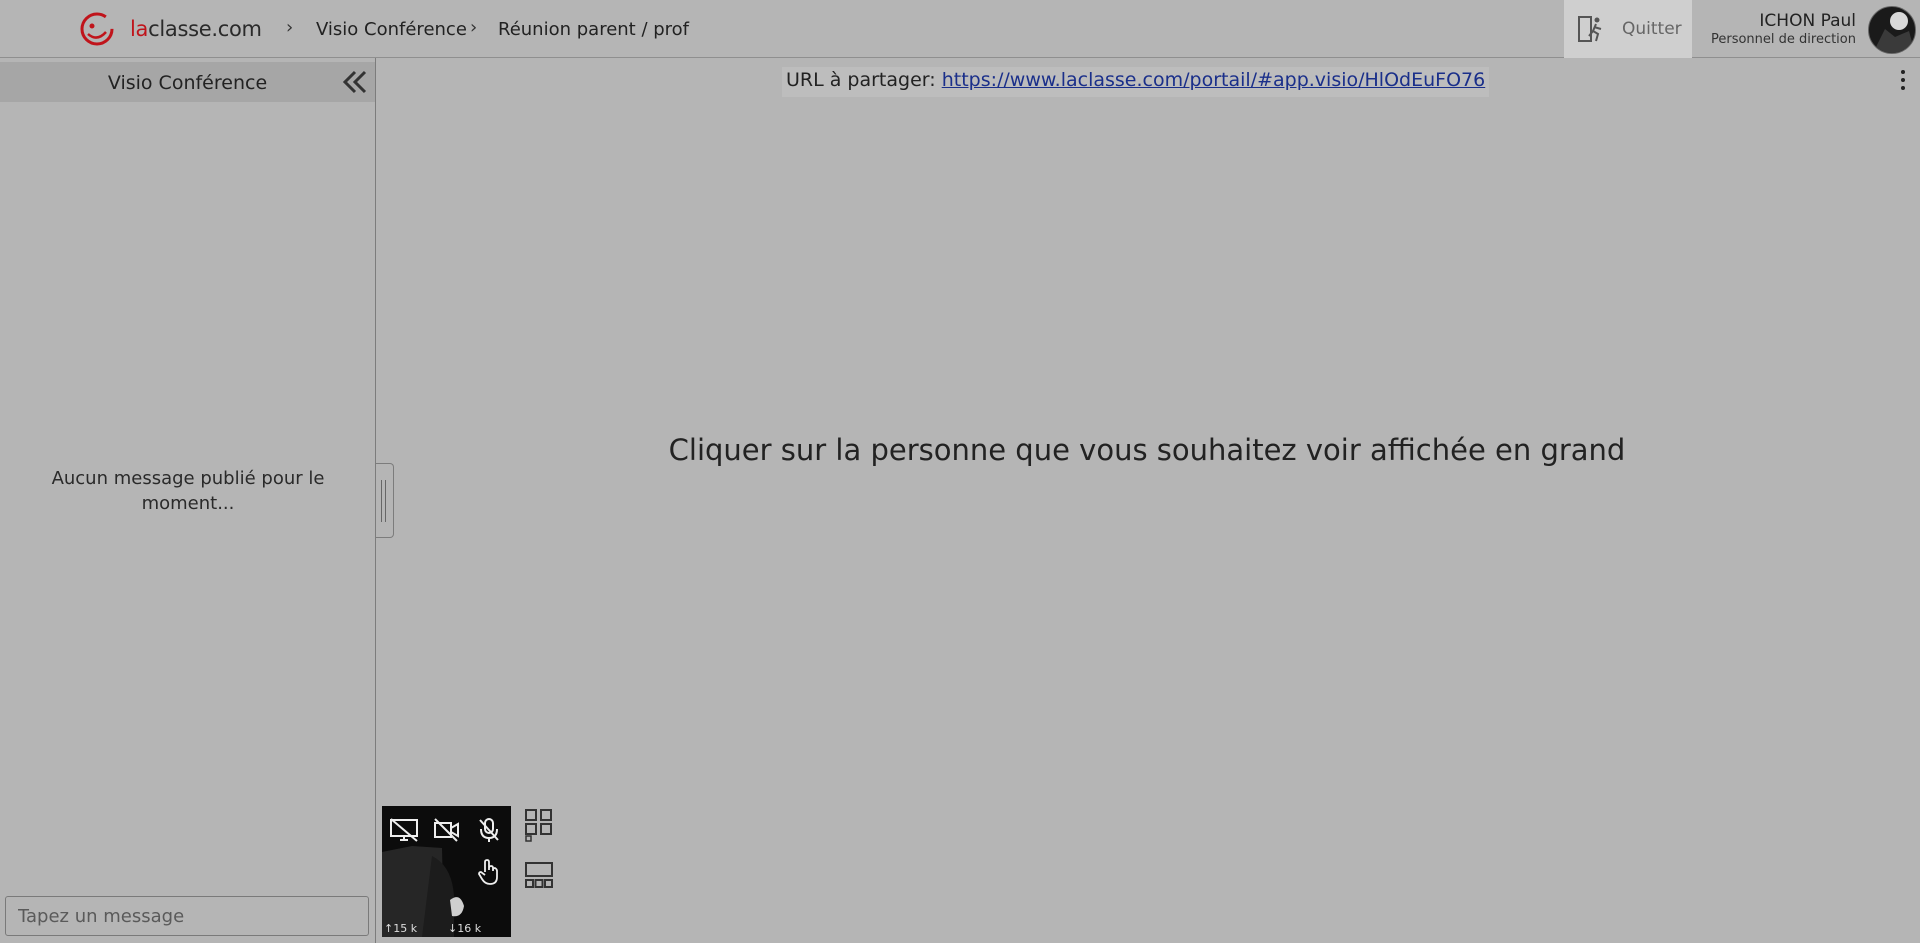  Describe the element at coordinates (1590, 29) in the screenshot. I see `exit-icon` at that location.